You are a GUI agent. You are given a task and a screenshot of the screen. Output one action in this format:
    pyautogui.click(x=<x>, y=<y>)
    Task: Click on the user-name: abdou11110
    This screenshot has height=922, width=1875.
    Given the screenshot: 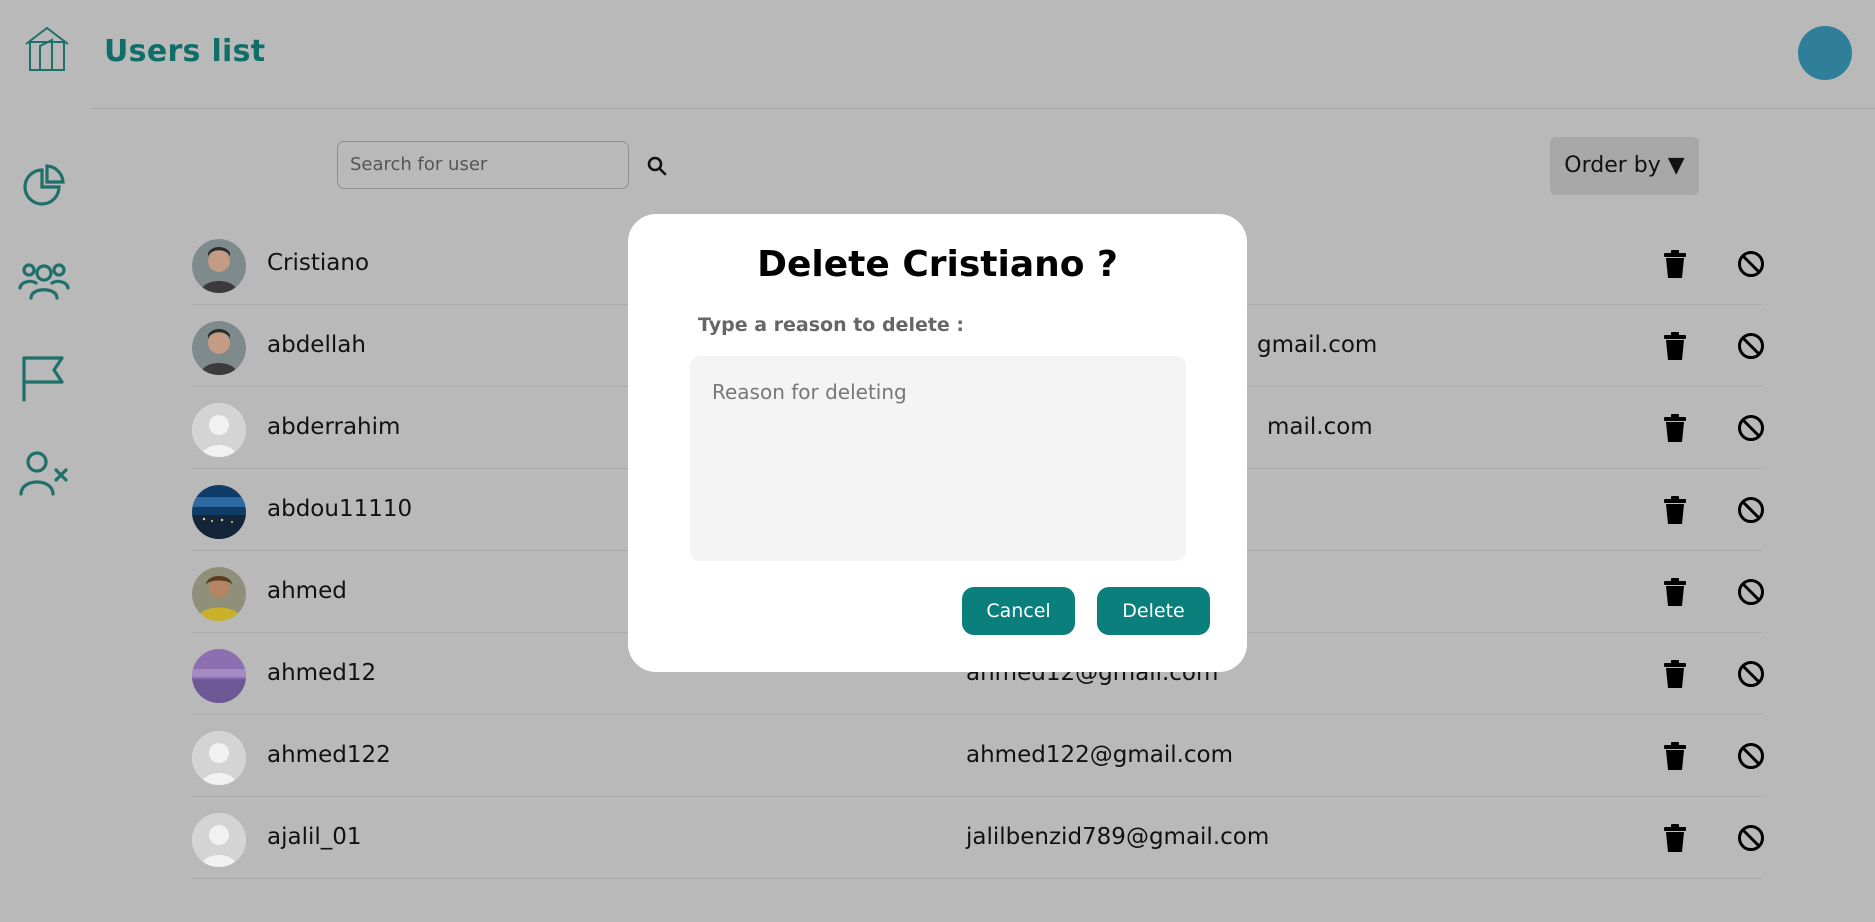 What is the action you would take?
    pyautogui.click(x=340, y=509)
    